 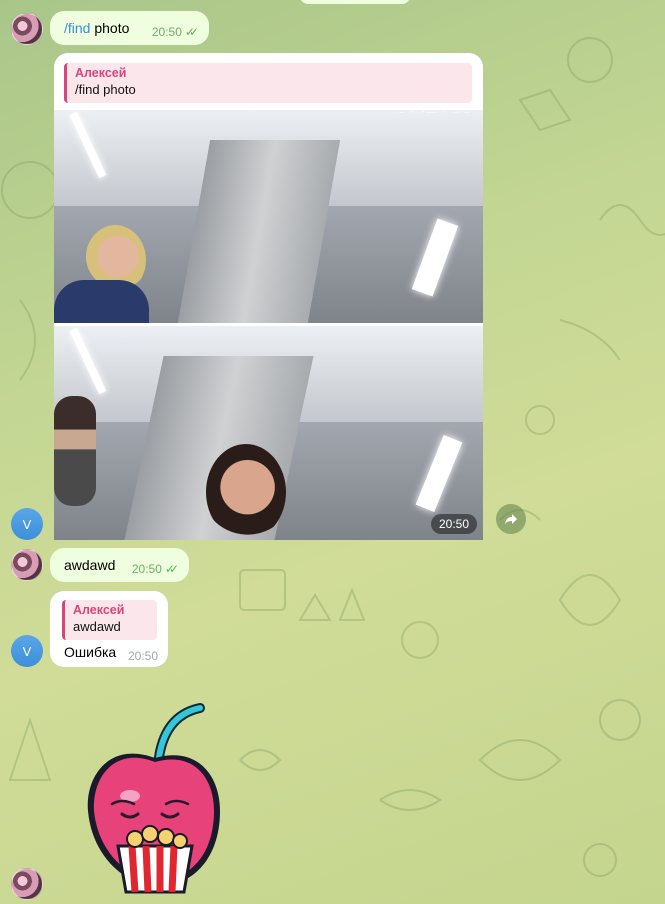 What do you see at coordinates (77, 28) in the screenshot?
I see `command-link: /find` at bounding box center [77, 28].